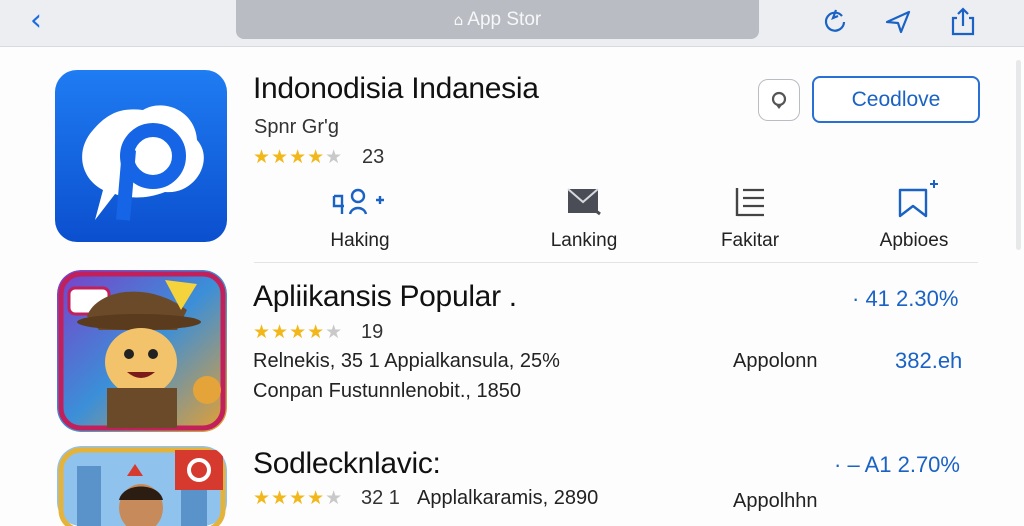  Describe the element at coordinates (750, 240) in the screenshot. I see `action-label: Fakitar` at that location.